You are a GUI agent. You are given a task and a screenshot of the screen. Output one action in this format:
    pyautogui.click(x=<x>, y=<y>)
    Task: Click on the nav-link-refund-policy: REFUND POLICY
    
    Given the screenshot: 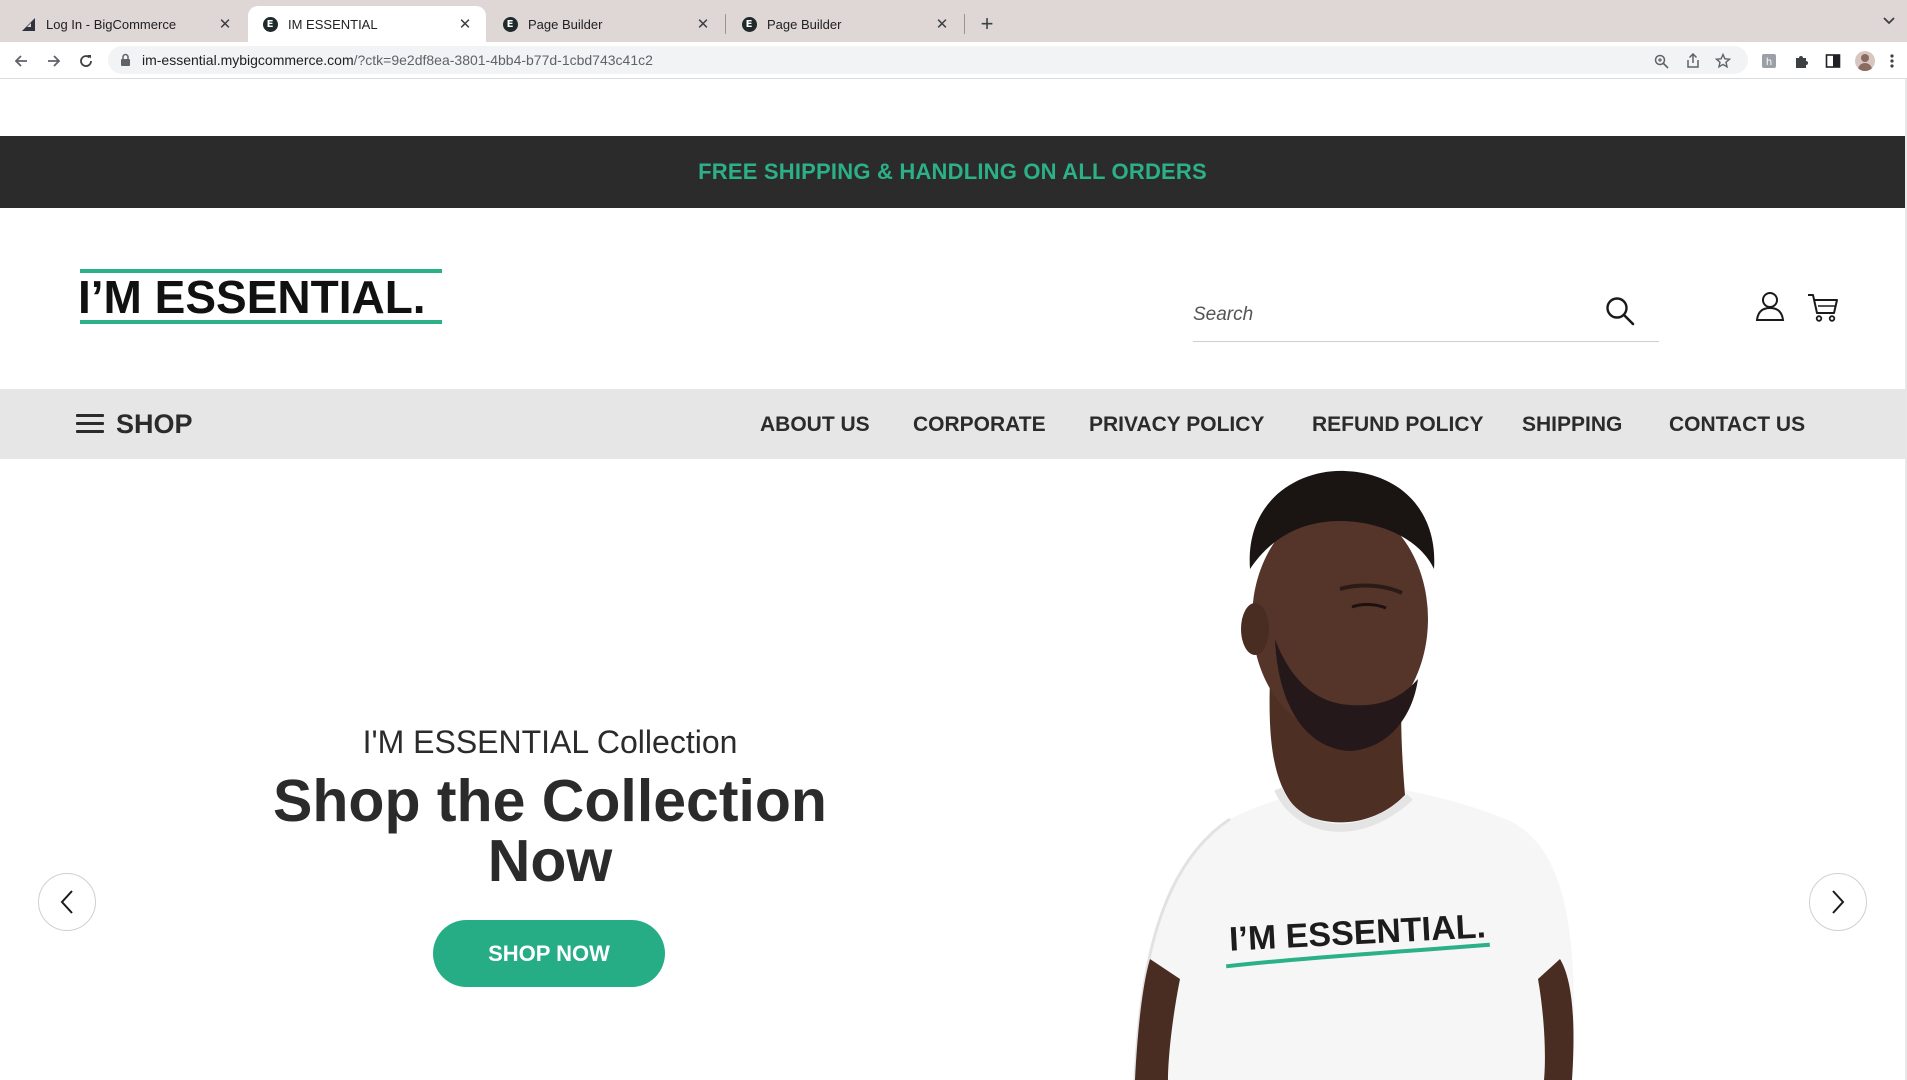 What is the action you would take?
    pyautogui.click(x=1398, y=425)
    